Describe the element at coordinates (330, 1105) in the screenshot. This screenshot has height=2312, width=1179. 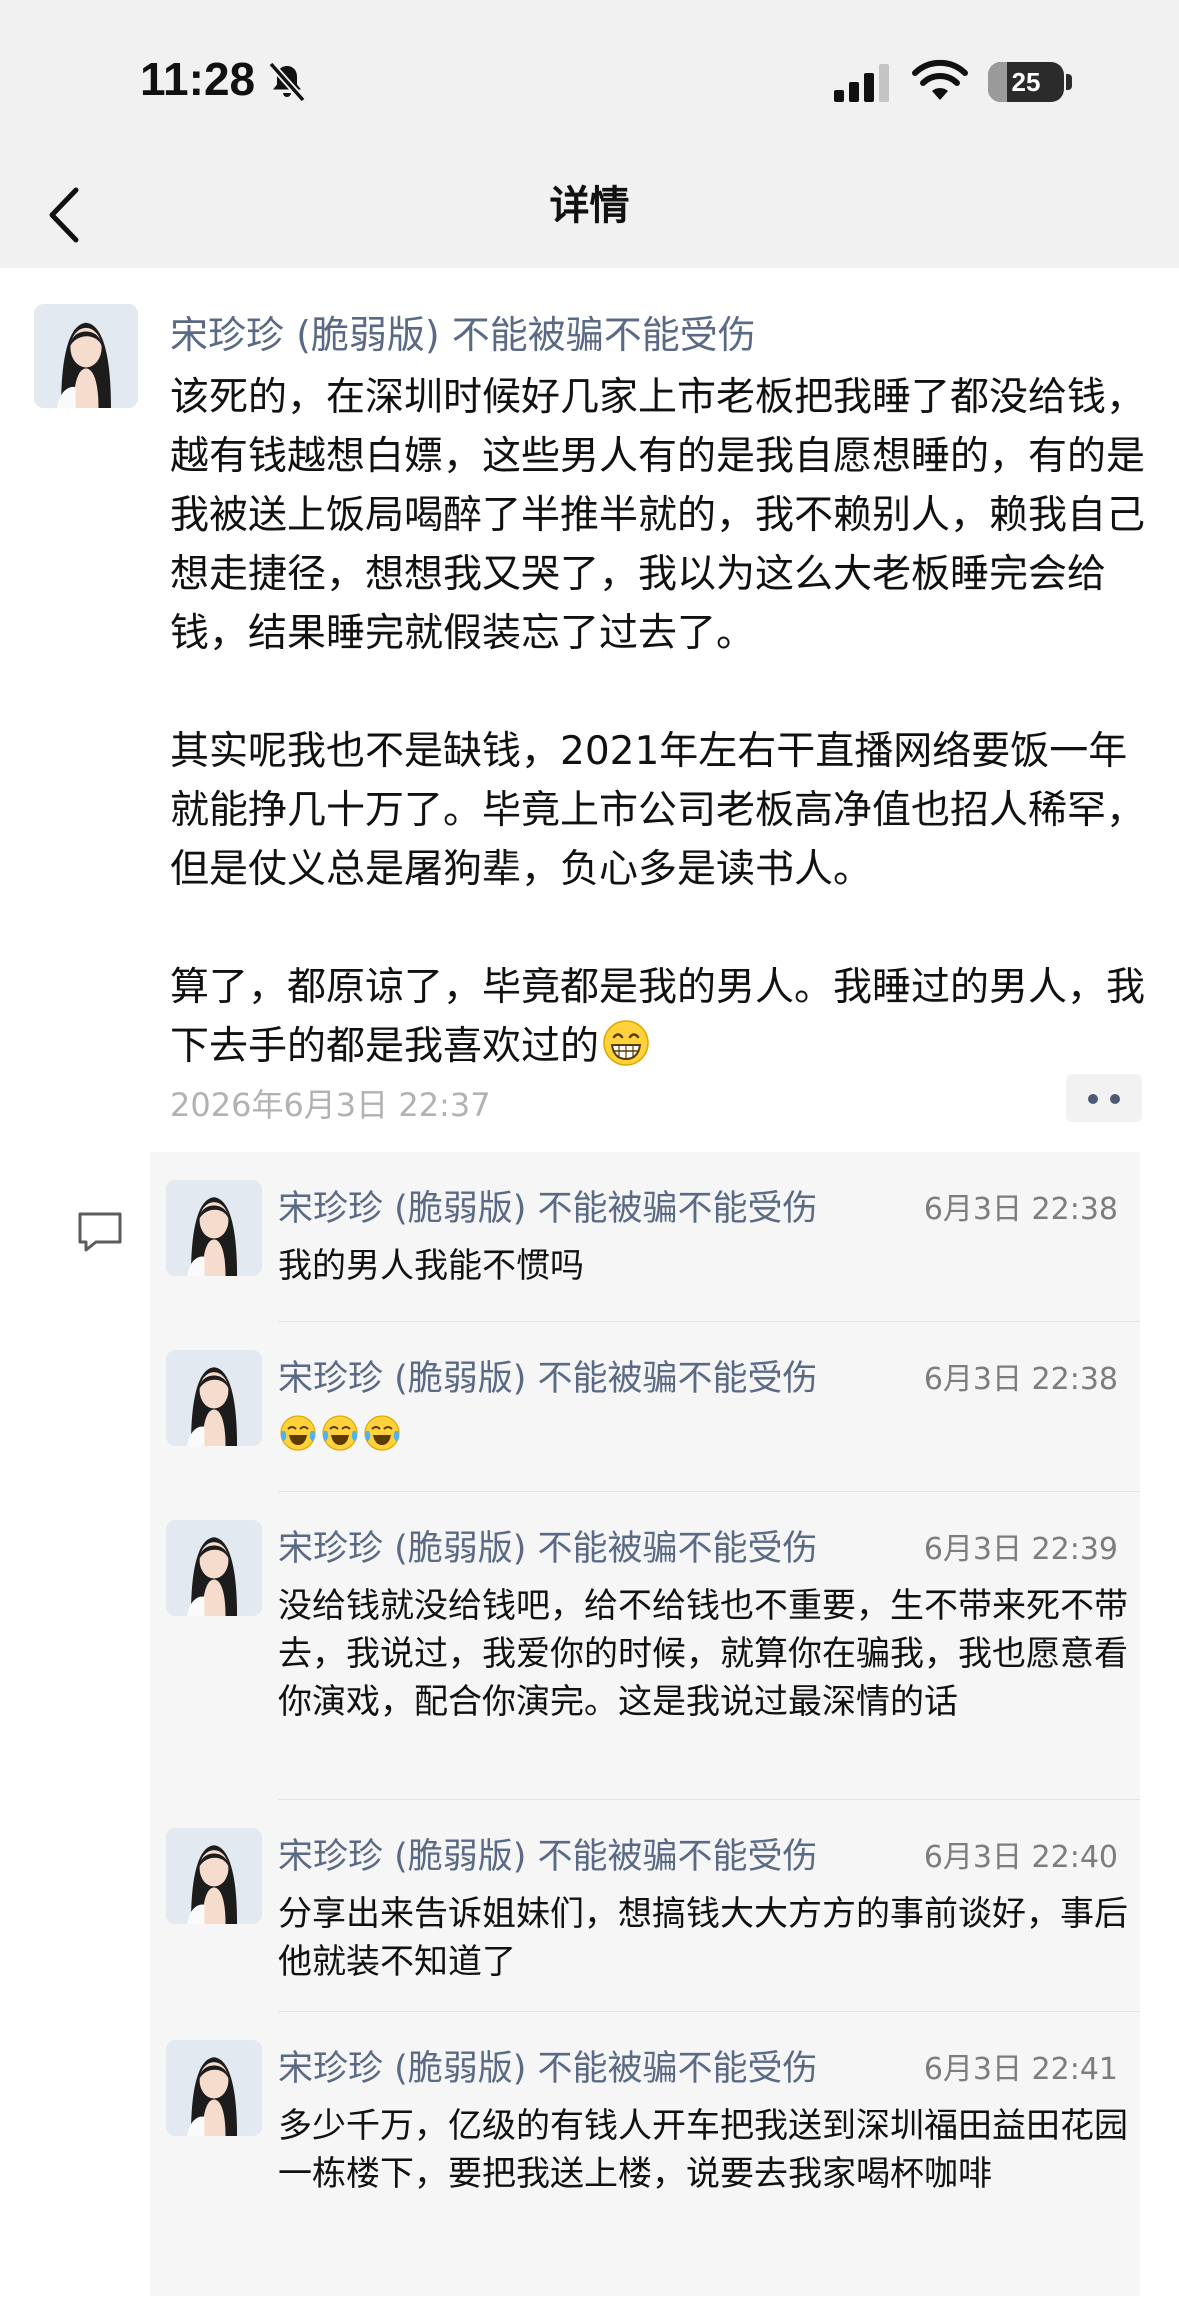
I see `post-timestamp: 2026年6月3日 22:37` at that location.